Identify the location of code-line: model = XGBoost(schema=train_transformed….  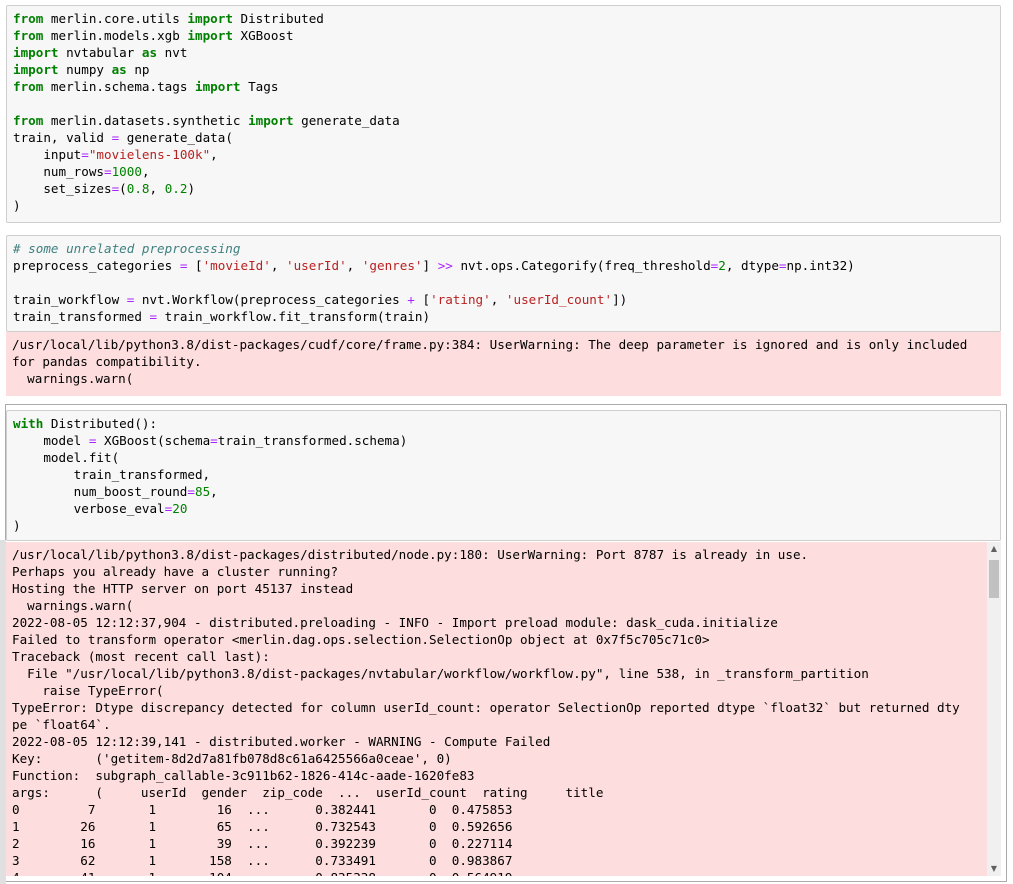
(210, 440).